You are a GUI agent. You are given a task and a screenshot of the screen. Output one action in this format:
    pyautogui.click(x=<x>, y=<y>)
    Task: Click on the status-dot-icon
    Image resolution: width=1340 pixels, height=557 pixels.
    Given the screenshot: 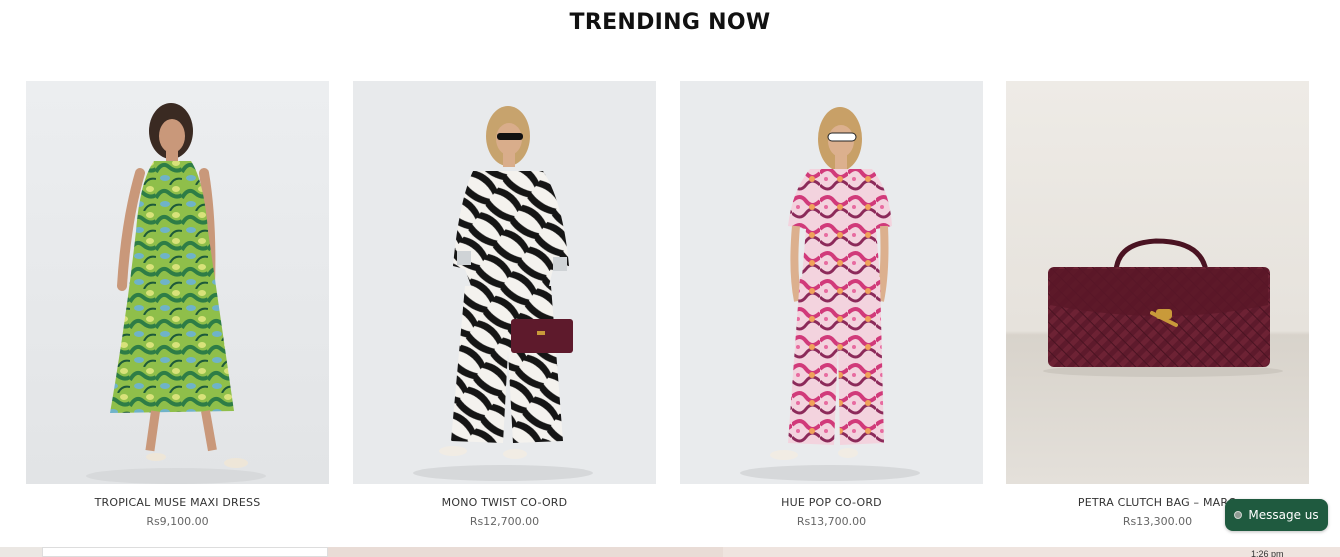 What is the action you would take?
    pyautogui.click(x=1238, y=515)
    